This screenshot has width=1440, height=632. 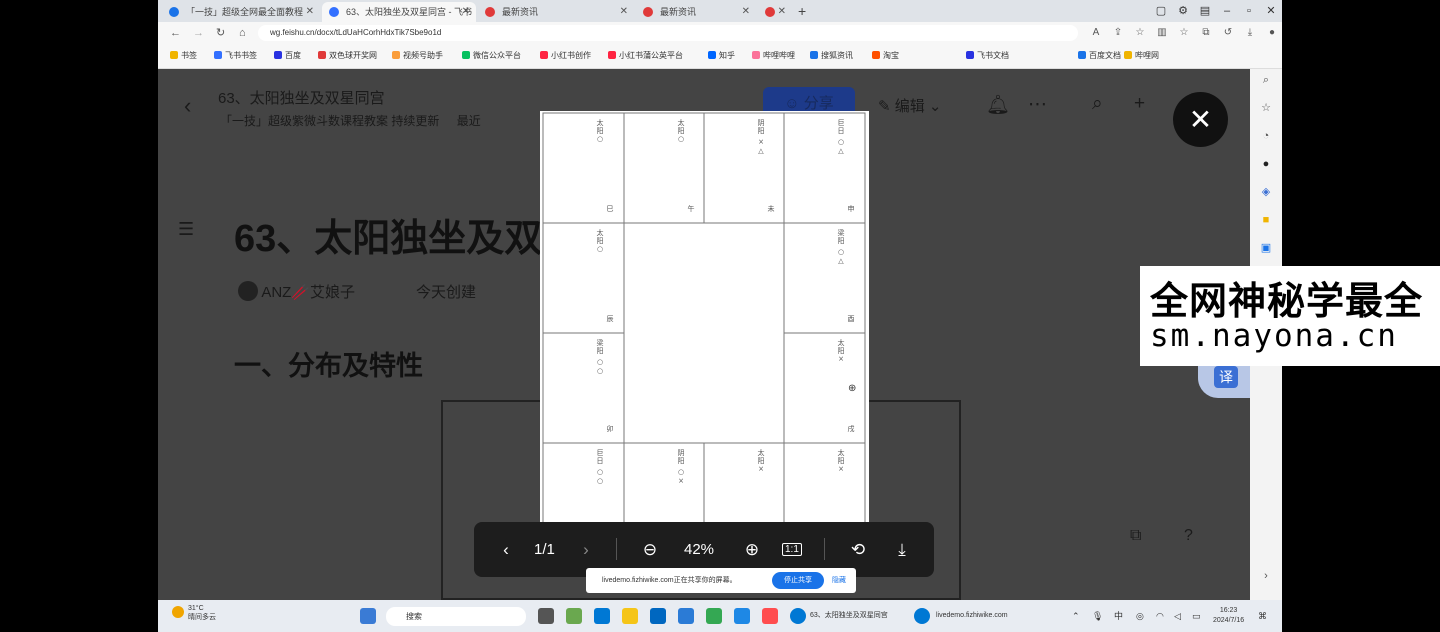 What do you see at coordinates (506, 549) in the screenshot?
I see `prev-page-icon: ‹` at bounding box center [506, 549].